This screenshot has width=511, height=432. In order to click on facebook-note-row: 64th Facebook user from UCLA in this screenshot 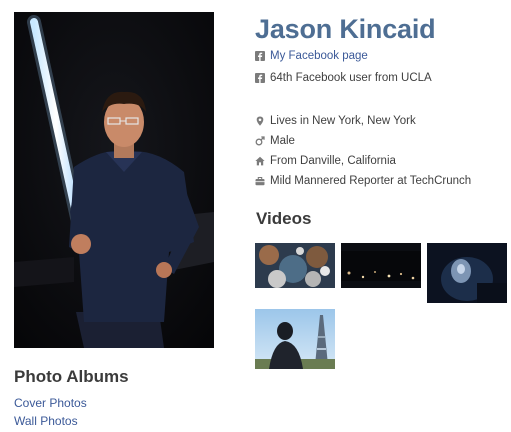, I will do `click(343, 78)`.